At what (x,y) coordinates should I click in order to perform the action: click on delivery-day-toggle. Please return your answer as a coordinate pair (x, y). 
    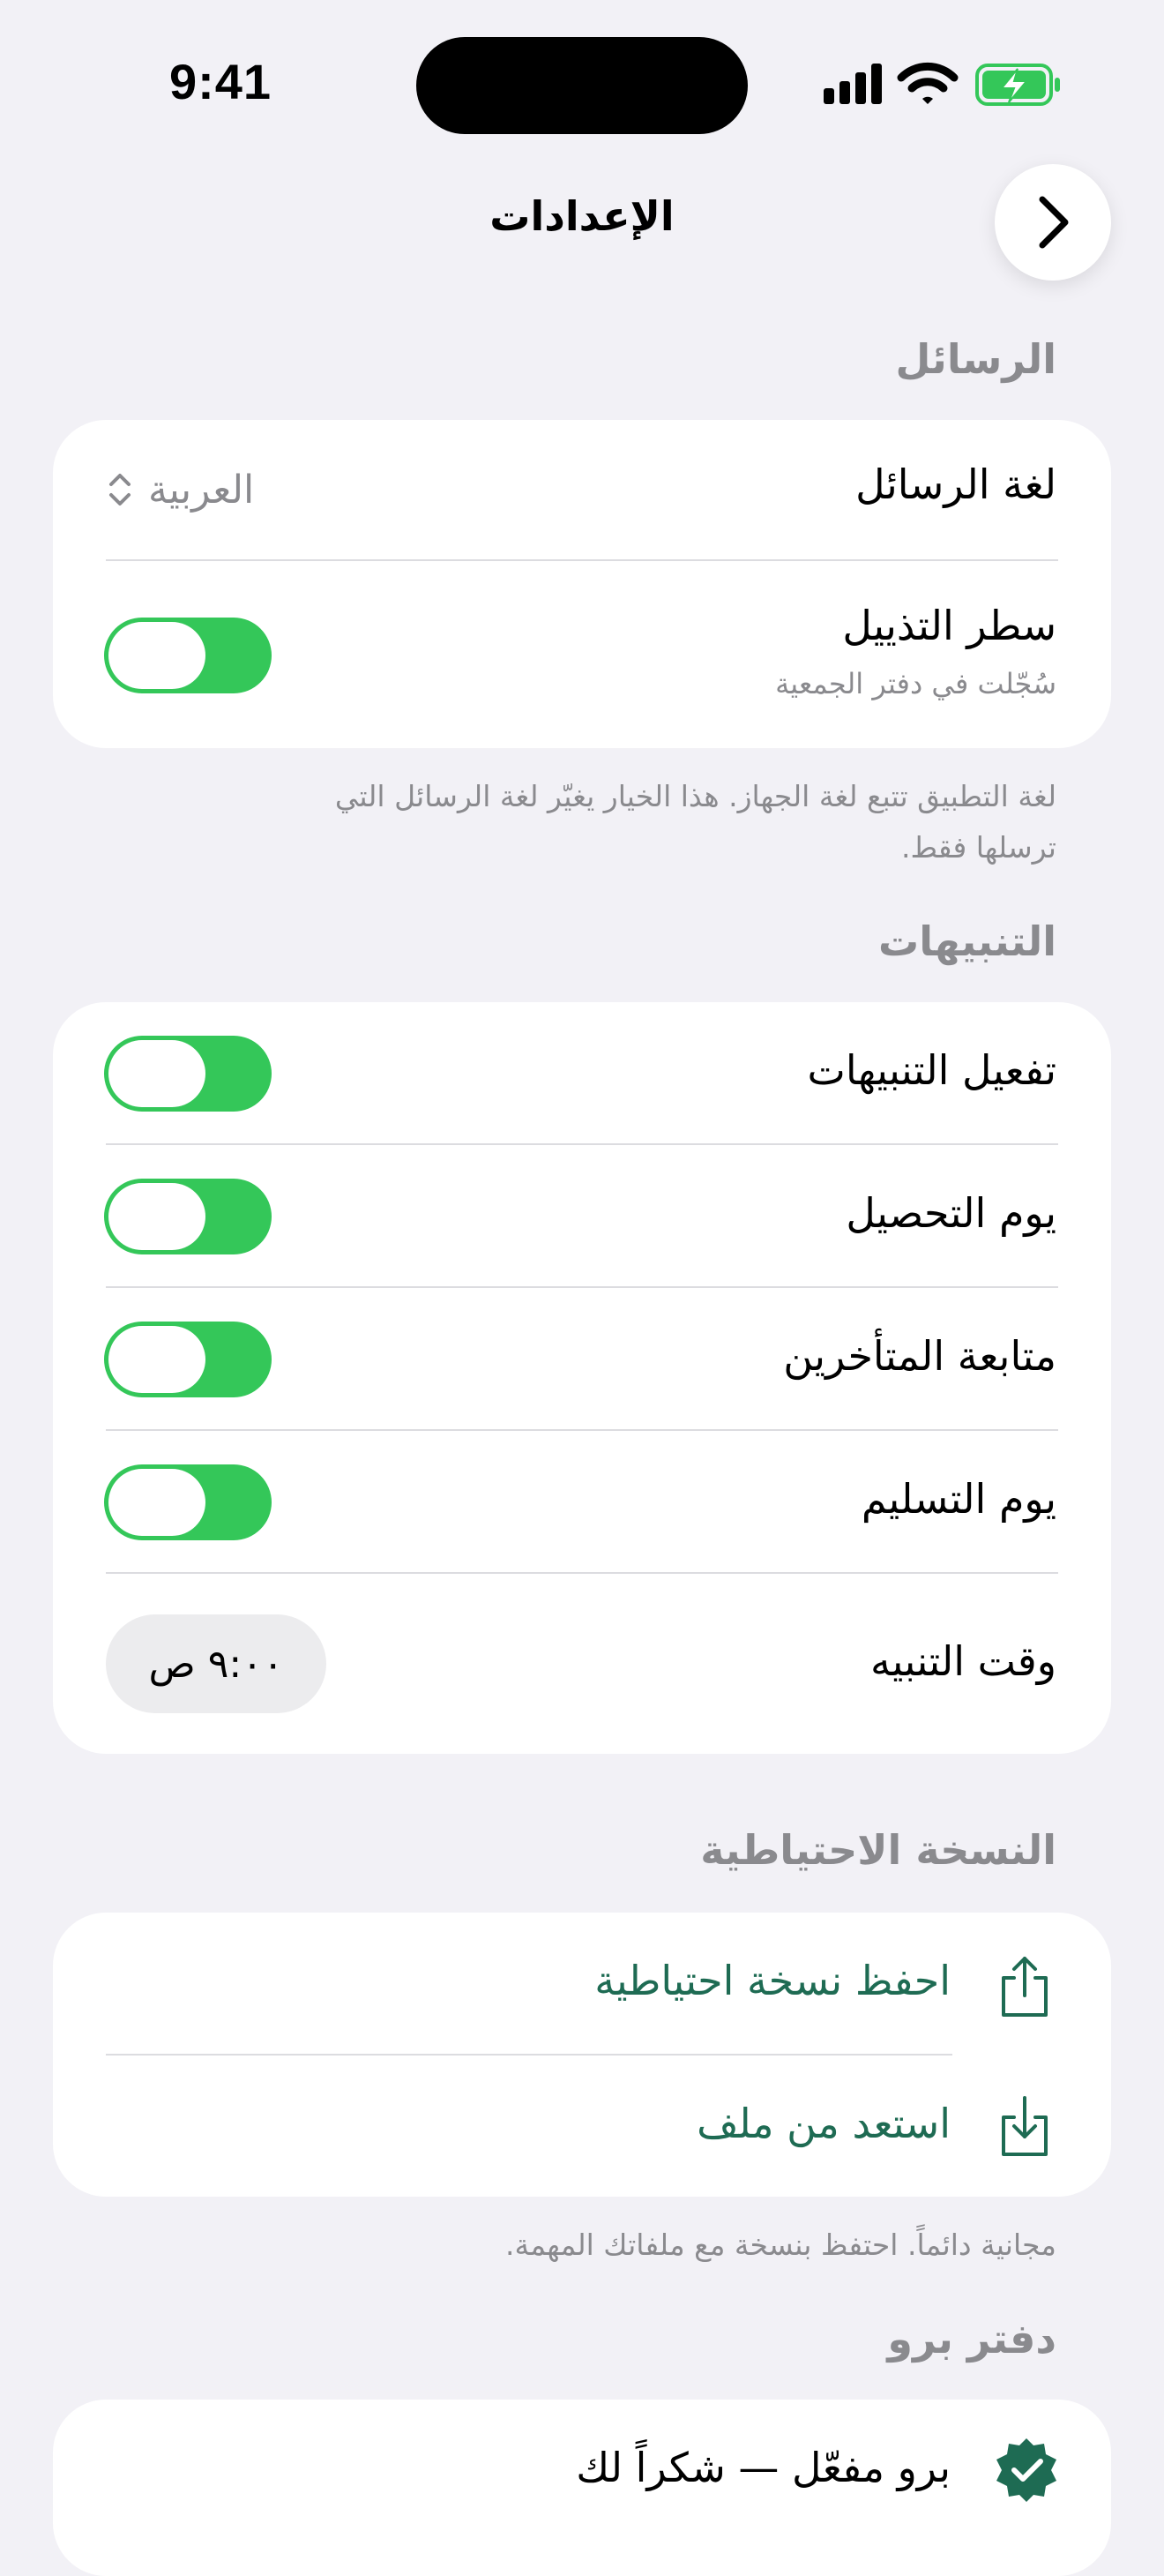
    Looking at the image, I should click on (188, 1502).